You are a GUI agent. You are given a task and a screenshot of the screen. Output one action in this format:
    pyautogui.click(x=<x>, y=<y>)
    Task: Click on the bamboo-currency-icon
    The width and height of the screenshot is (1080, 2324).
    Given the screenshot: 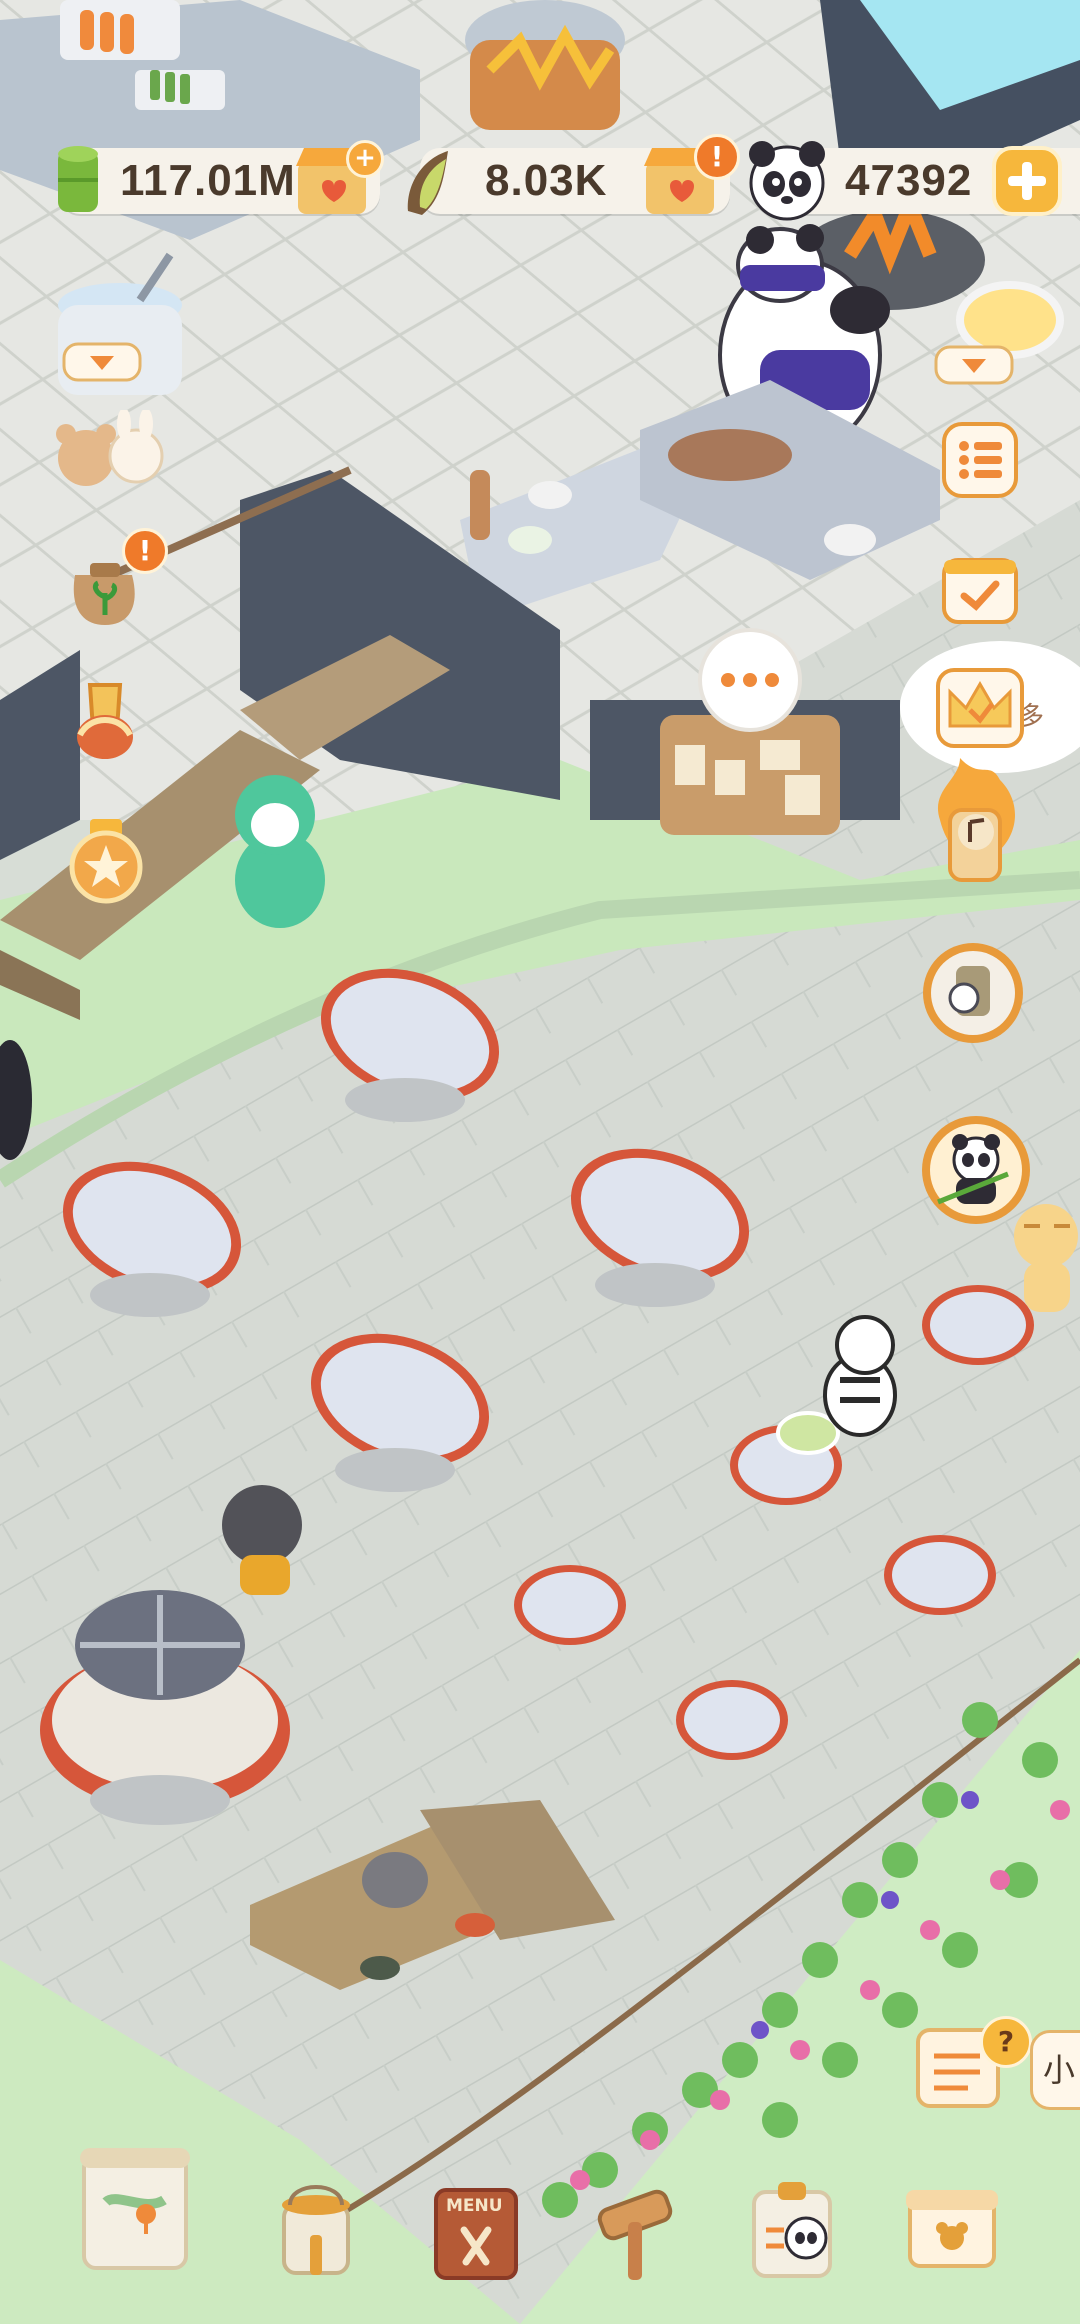 What is the action you would take?
    pyautogui.click(x=80, y=180)
    